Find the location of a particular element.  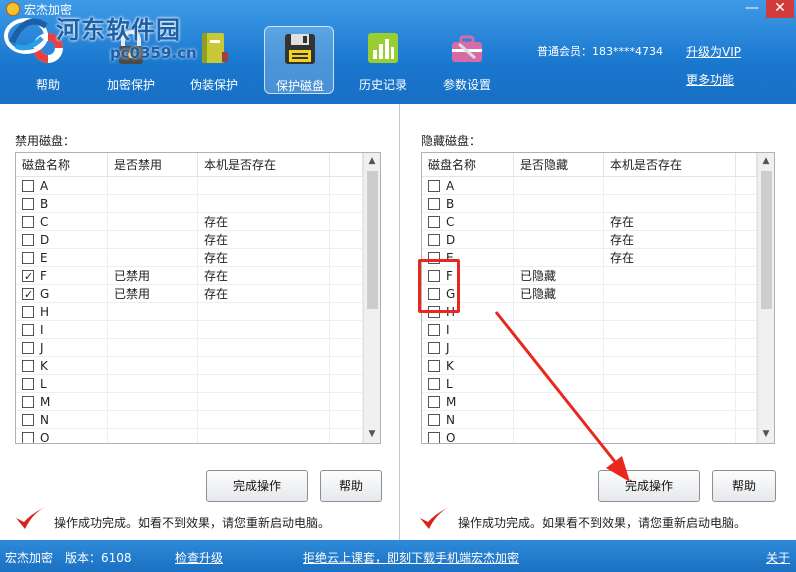

table-row: K is located at coordinates (189, 366).